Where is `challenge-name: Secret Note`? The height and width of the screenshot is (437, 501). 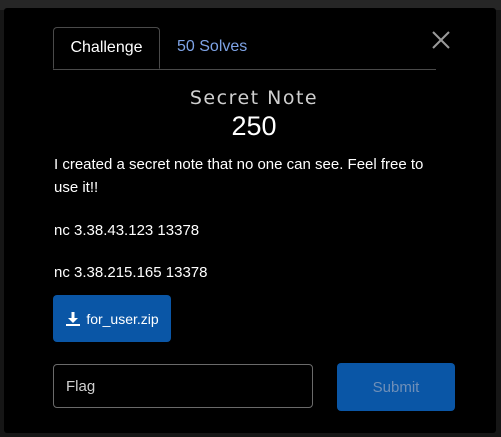 challenge-name: Secret Note is located at coordinates (254, 98).